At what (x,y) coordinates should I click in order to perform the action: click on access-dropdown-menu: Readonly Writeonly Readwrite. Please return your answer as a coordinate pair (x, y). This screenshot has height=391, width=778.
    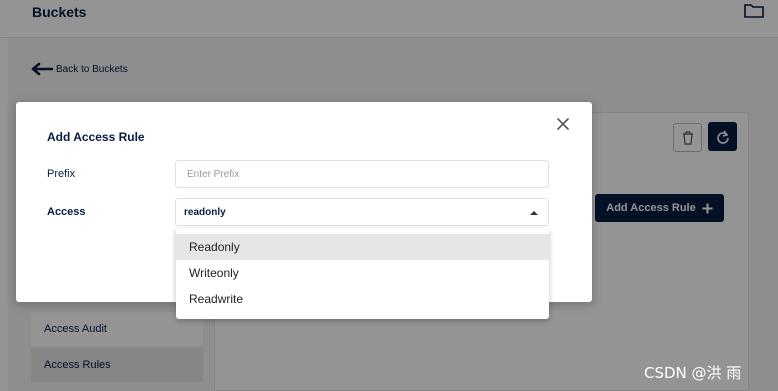
    Looking at the image, I should click on (362, 273).